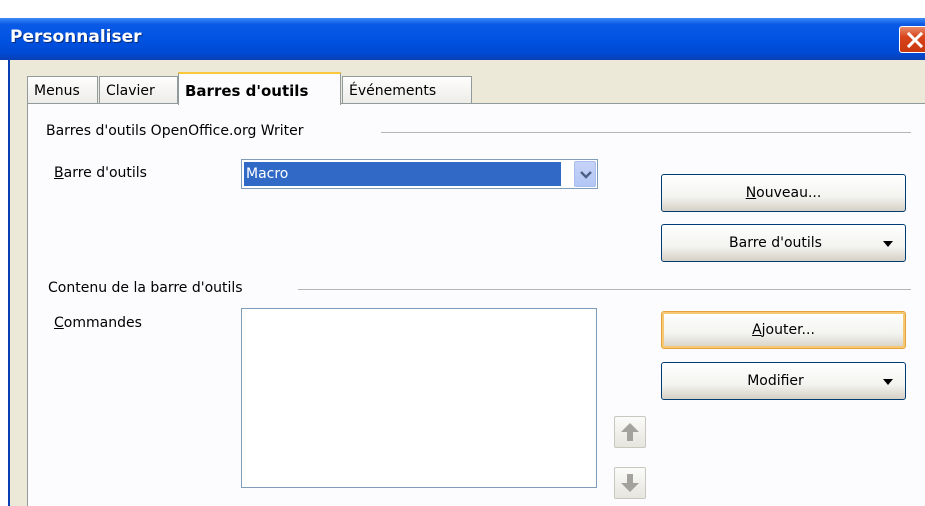  I want to click on tab-menus-label: Menus, so click(57, 91).